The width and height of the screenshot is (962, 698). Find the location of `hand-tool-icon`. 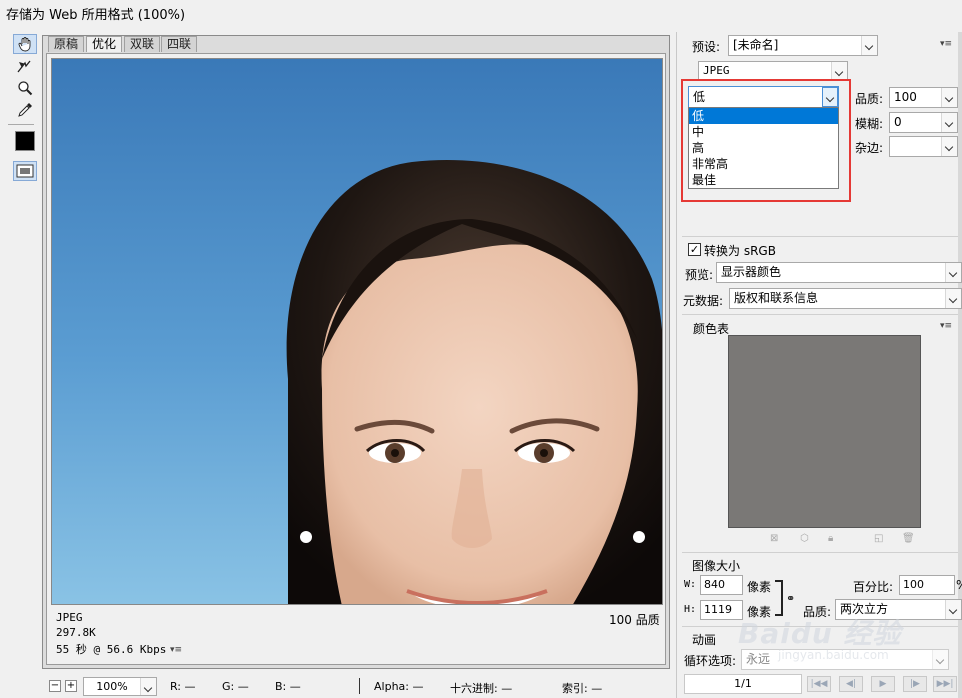

hand-tool-icon is located at coordinates (25, 44).